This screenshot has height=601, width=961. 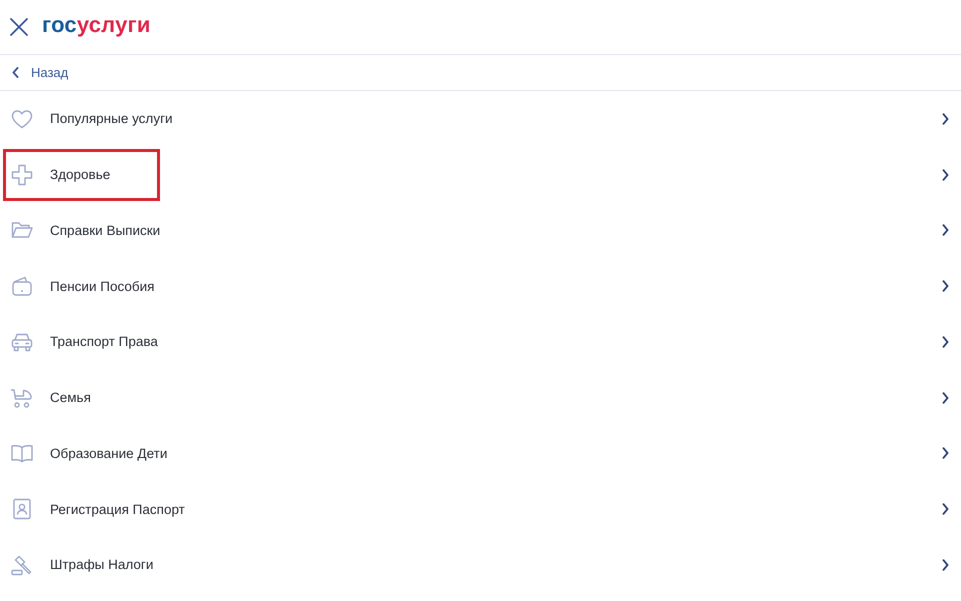 I want to click on menu-item: Штрафы Налоги, so click(x=480, y=565).